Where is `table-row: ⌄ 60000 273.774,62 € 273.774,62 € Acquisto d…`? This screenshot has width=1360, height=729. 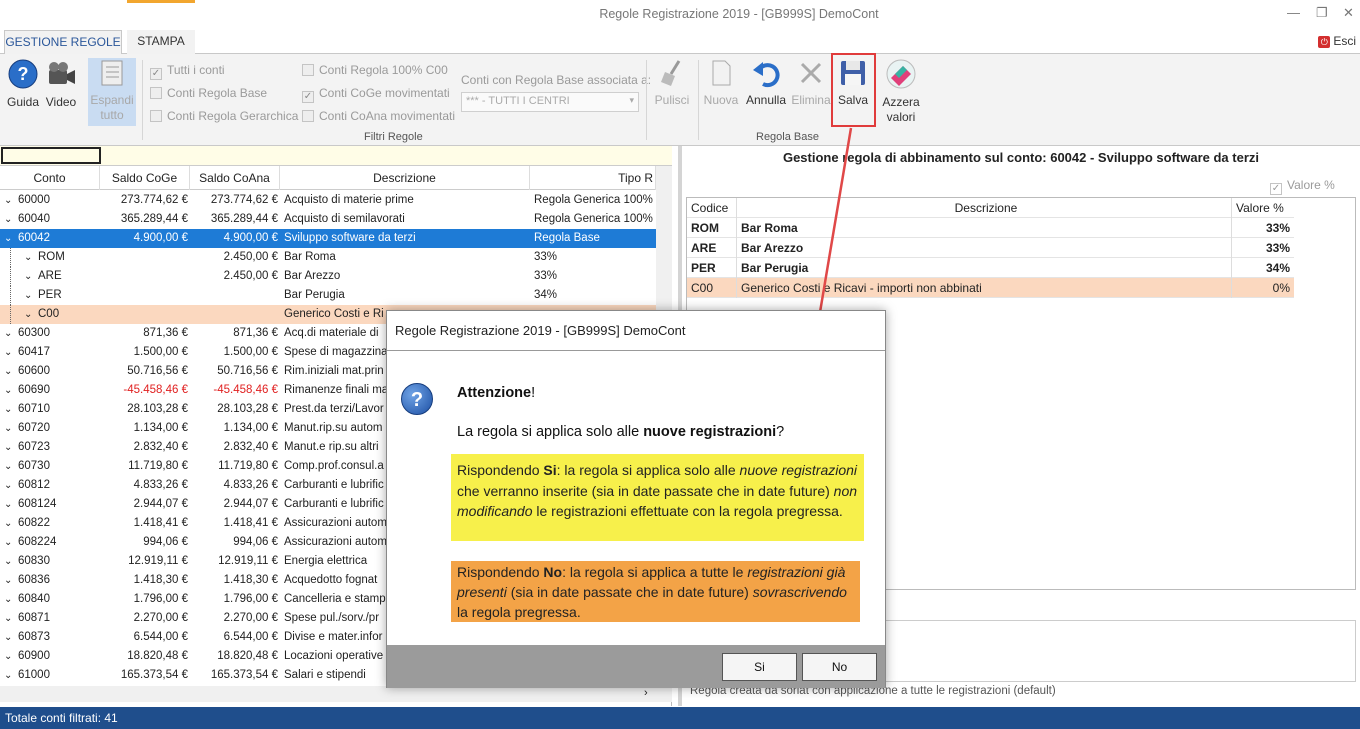
table-row: ⌄ 60000 273.774,62 € 273.774,62 € Acquisto d… is located at coordinates (328, 200).